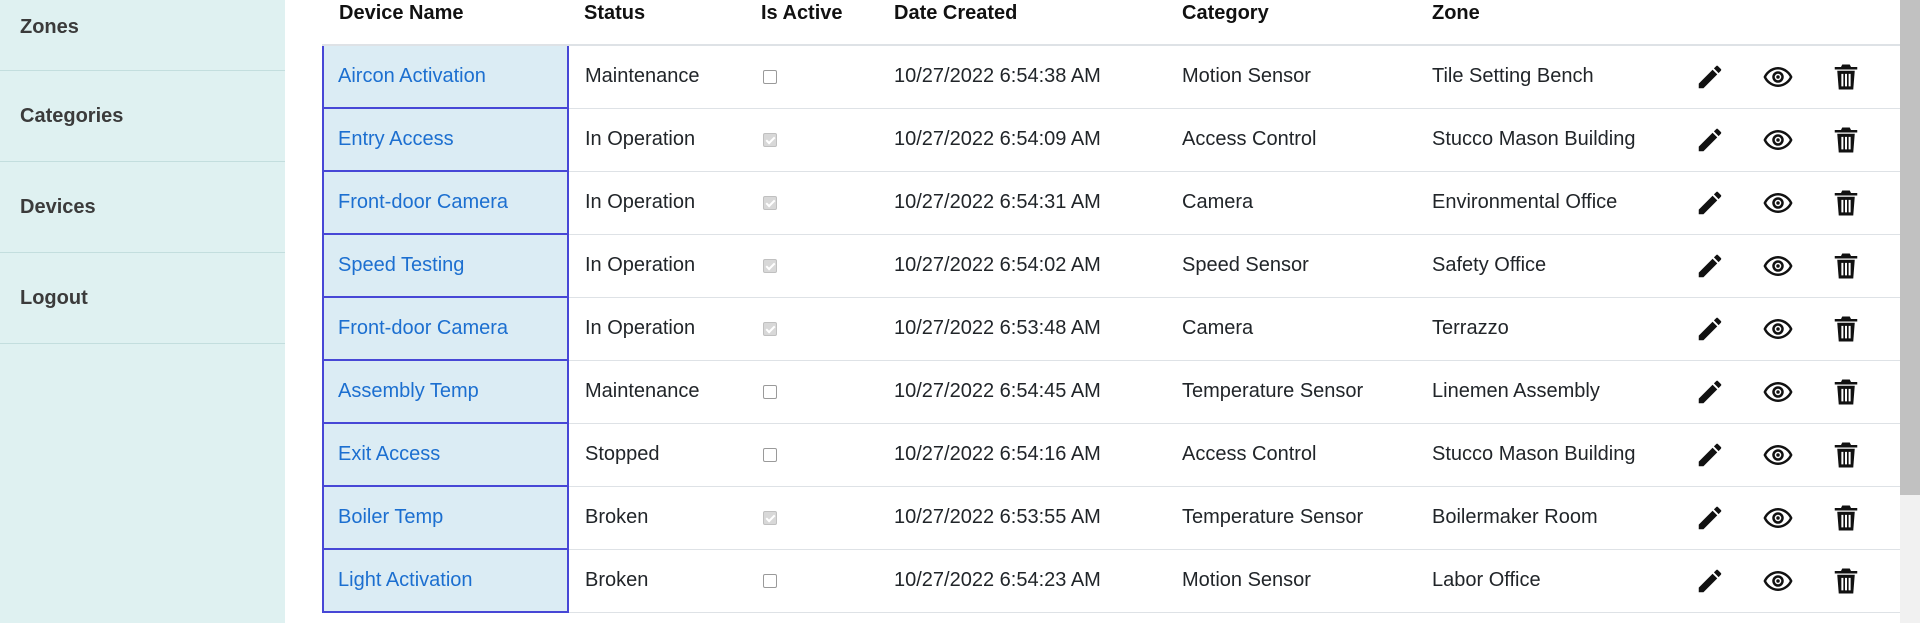  What do you see at coordinates (390, 517) in the screenshot?
I see `device-name-link: Boiler Temp` at bounding box center [390, 517].